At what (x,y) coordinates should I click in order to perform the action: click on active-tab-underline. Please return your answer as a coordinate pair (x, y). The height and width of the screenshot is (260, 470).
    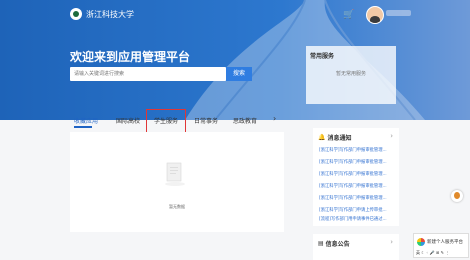
    Looking at the image, I should click on (83, 127).